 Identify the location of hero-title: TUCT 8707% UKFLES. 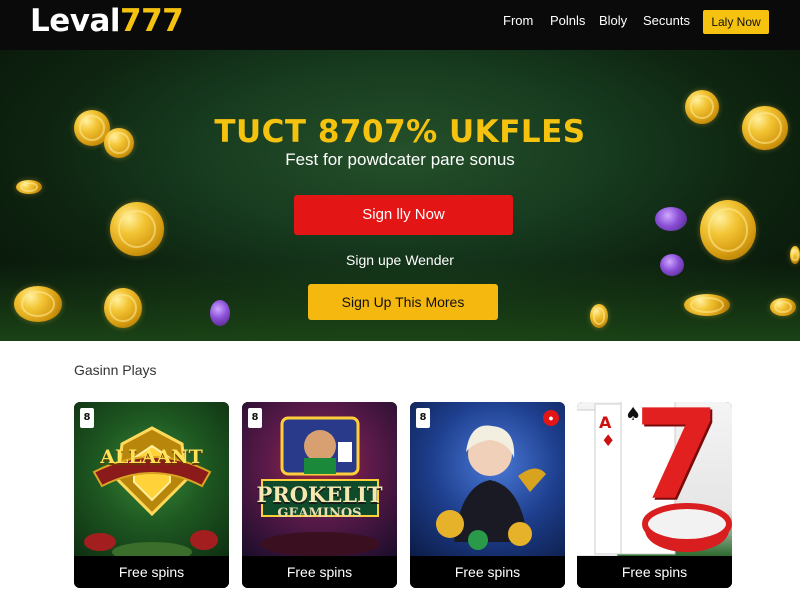
(400, 132).